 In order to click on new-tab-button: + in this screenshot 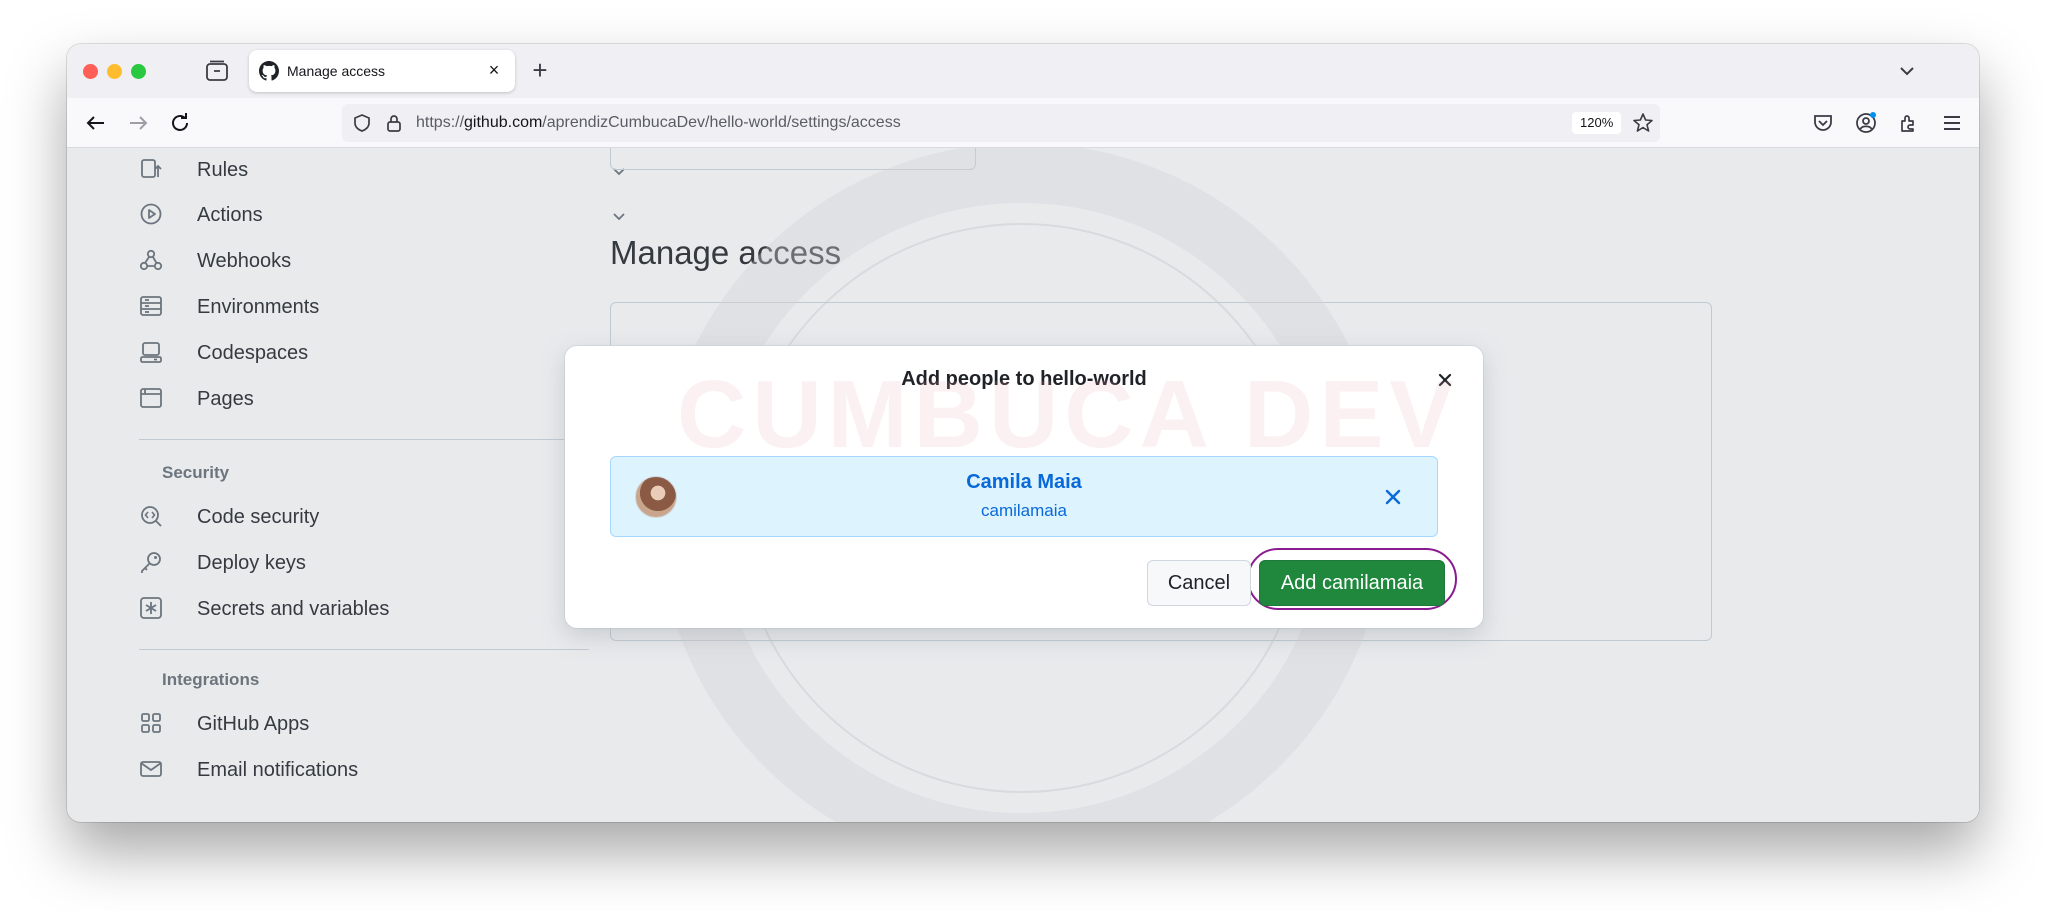, I will do `click(540, 71)`.